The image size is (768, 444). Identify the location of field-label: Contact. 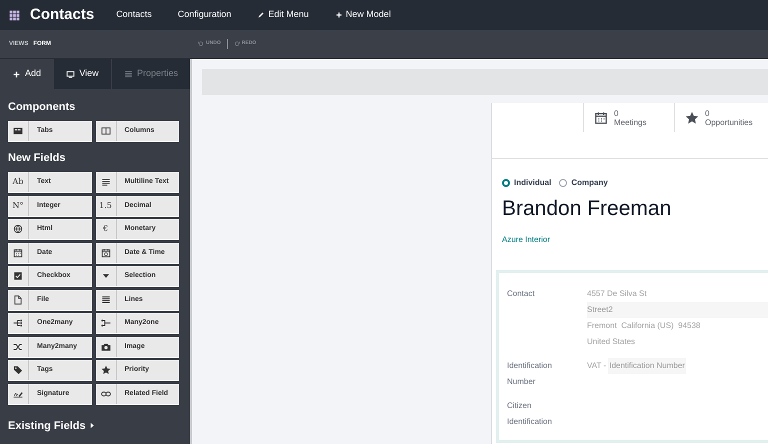
(521, 294).